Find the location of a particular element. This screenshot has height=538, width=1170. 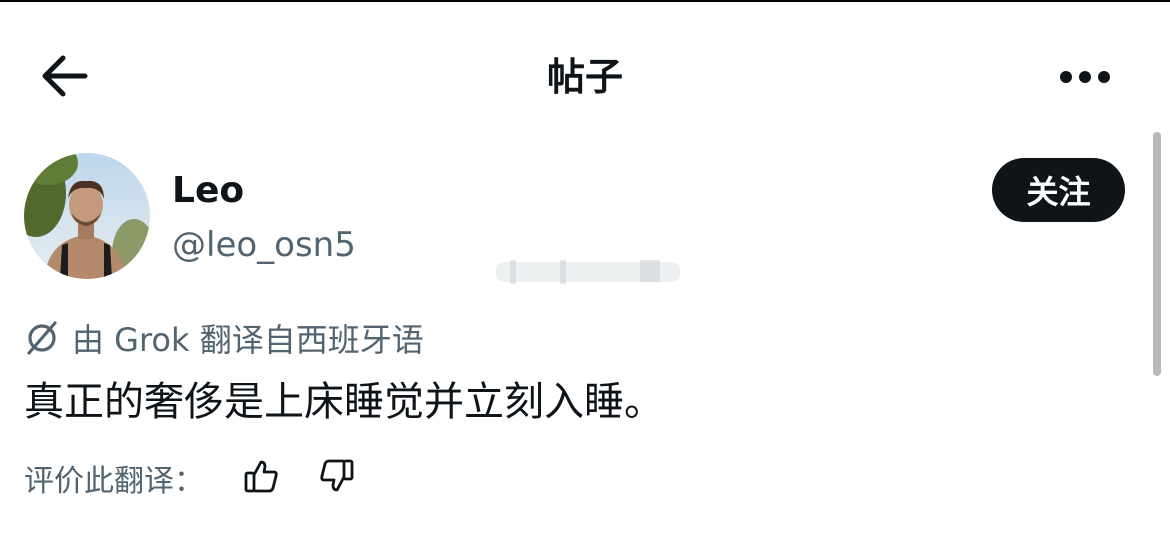

rate-translation-label: 评价此翻译： is located at coordinates (114, 481).